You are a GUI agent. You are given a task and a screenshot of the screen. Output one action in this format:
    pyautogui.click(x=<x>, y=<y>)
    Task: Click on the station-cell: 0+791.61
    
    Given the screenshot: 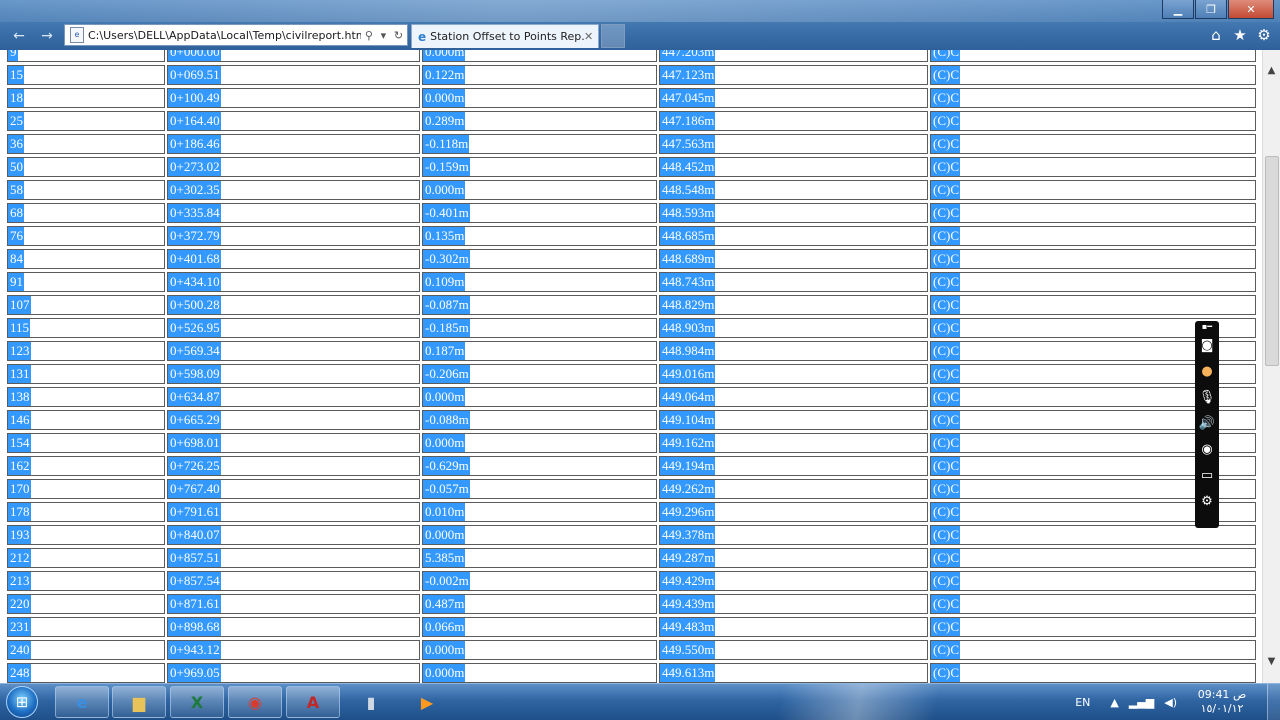 What is the action you would take?
    pyautogui.click(x=293, y=512)
    